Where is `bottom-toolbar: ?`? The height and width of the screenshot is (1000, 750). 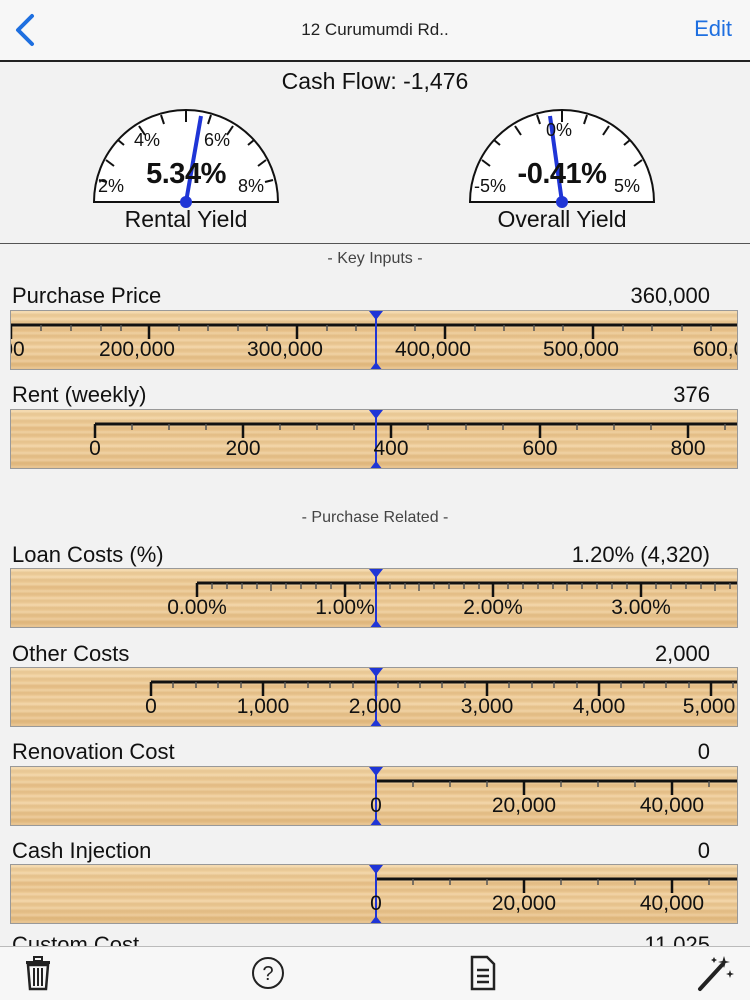
bottom-toolbar: ? is located at coordinates (375, 973).